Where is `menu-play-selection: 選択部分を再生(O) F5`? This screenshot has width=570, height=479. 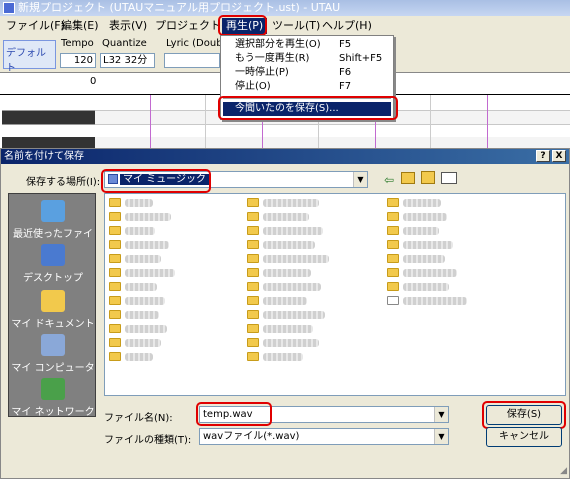
menu-play-selection: 選択部分を再生(O) F5 is located at coordinates (307, 45).